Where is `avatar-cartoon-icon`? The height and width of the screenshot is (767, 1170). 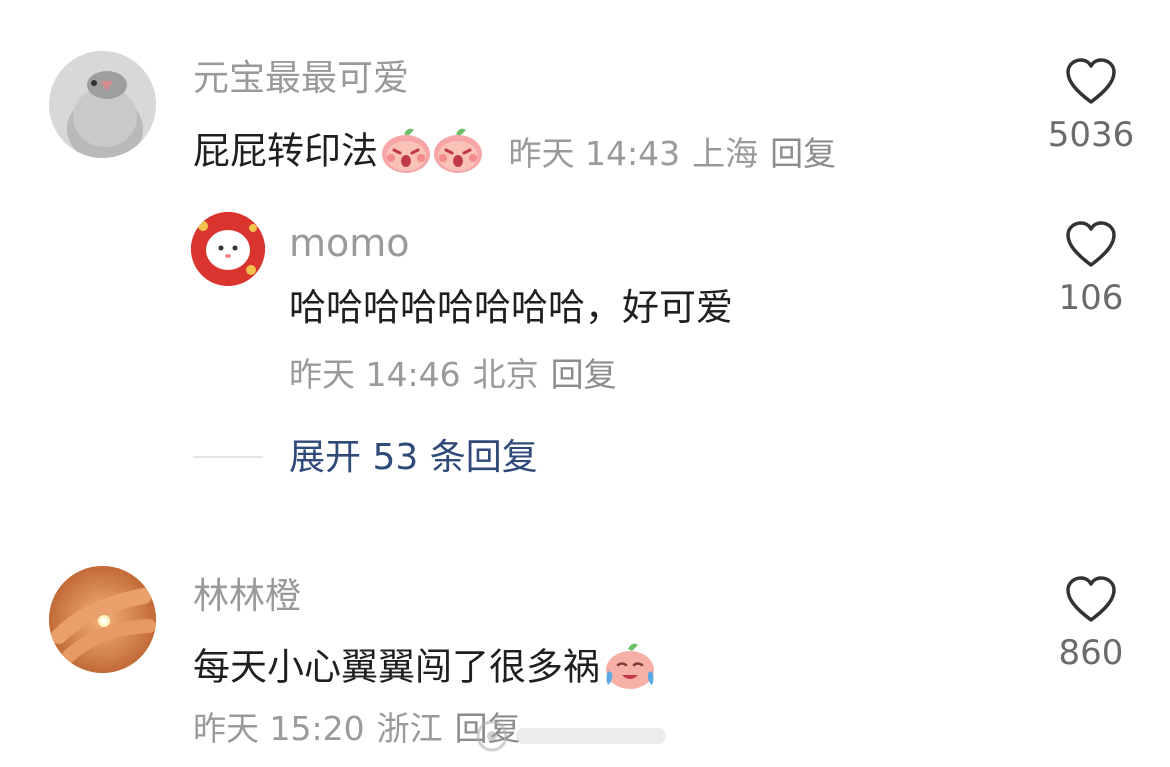 avatar-cartoon-icon is located at coordinates (228, 249).